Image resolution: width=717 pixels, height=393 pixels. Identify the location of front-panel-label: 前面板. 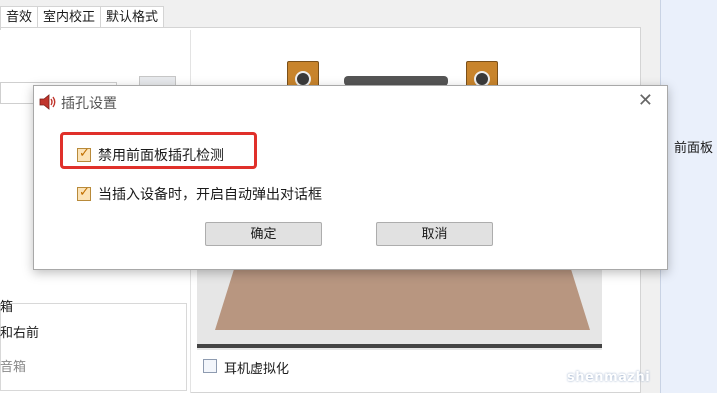
(694, 148).